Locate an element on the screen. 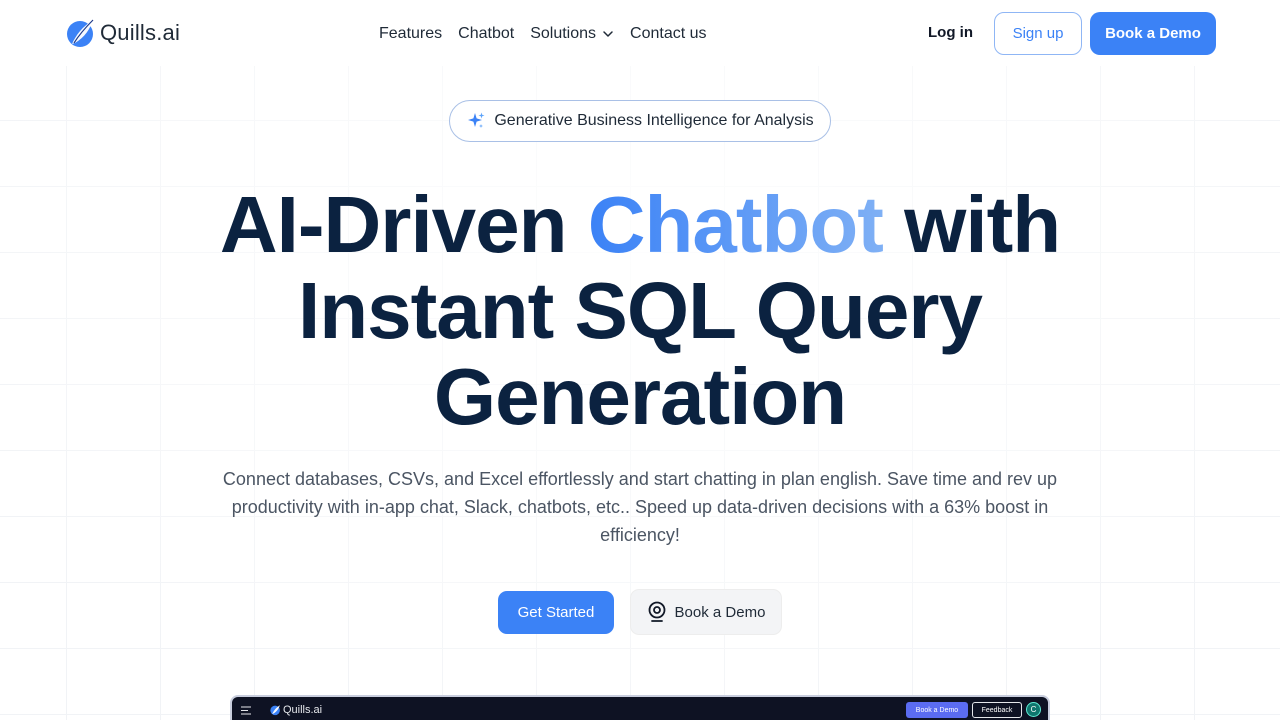 This screenshot has height=720, width=1280. nav-solutions-label: Solutions is located at coordinates (563, 33).